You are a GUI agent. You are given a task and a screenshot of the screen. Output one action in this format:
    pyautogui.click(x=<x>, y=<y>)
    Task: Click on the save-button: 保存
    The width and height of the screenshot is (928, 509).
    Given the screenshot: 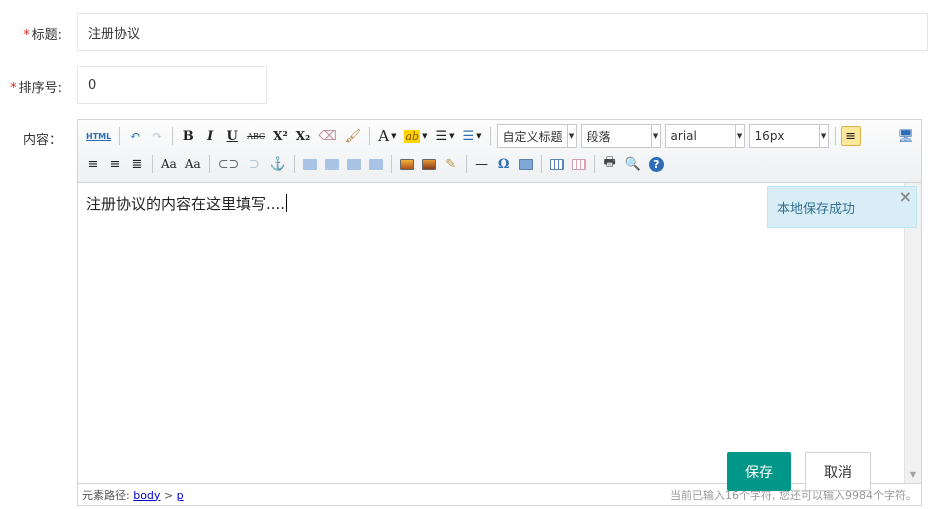 What is the action you would take?
    pyautogui.click(x=759, y=471)
    